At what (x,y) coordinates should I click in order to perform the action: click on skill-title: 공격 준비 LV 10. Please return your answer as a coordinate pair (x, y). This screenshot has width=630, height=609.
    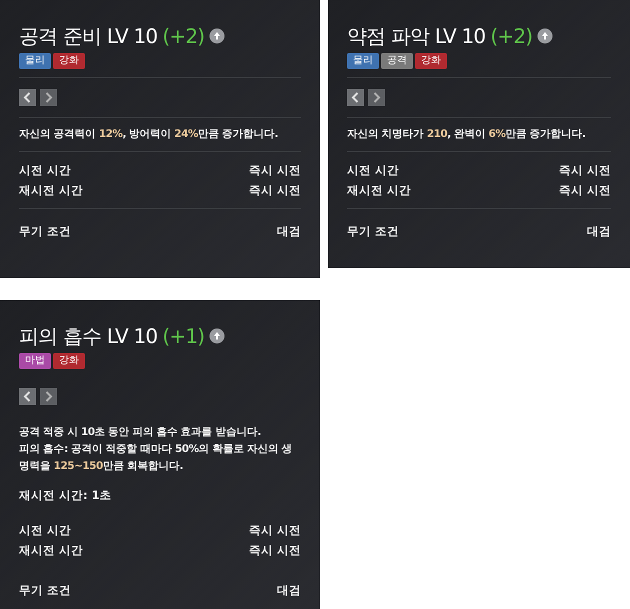
    Looking at the image, I should click on (88, 36).